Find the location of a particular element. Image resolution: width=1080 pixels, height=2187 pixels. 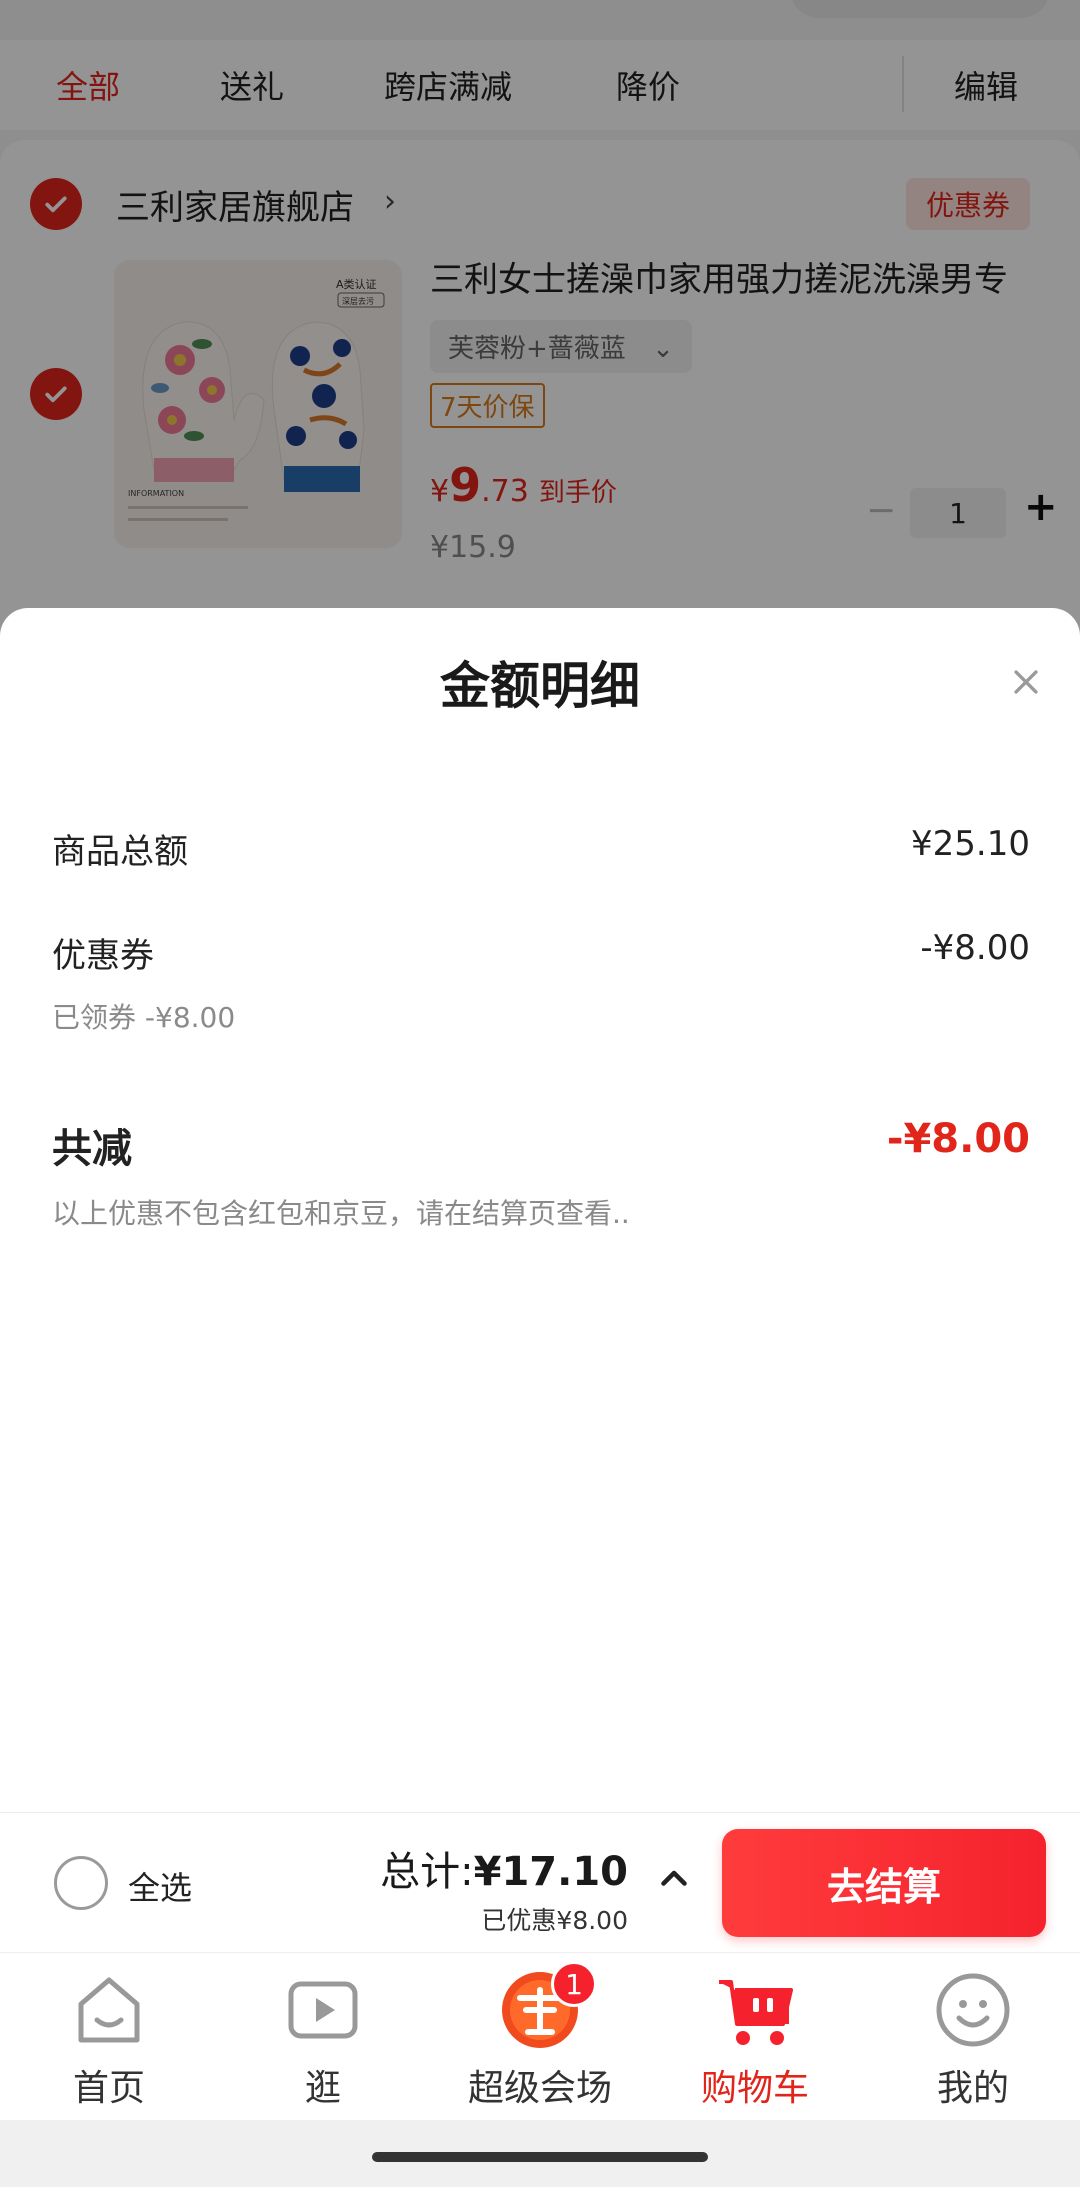

super-venue-icon: 1 is located at coordinates (547, 2007).